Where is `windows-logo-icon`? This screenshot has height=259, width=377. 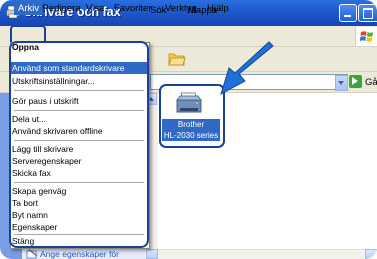 windows-logo-icon is located at coordinates (366, 36).